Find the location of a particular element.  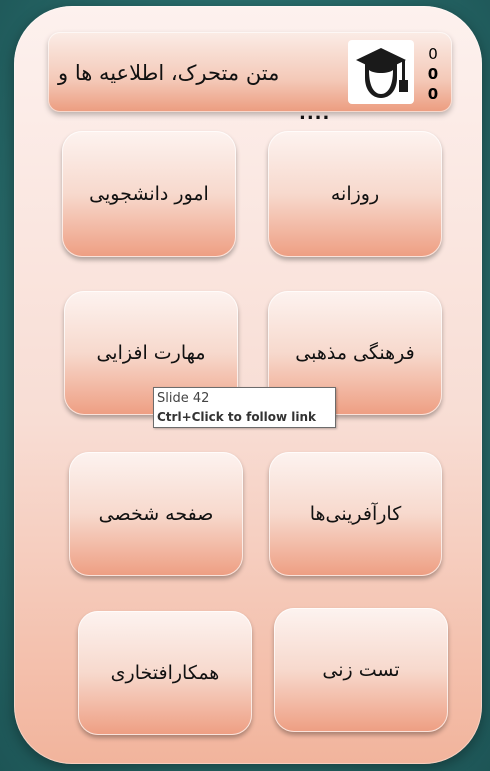

link-tooltip: Slide 42 Ctrl+Click to follow link is located at coordinates (244, 407).